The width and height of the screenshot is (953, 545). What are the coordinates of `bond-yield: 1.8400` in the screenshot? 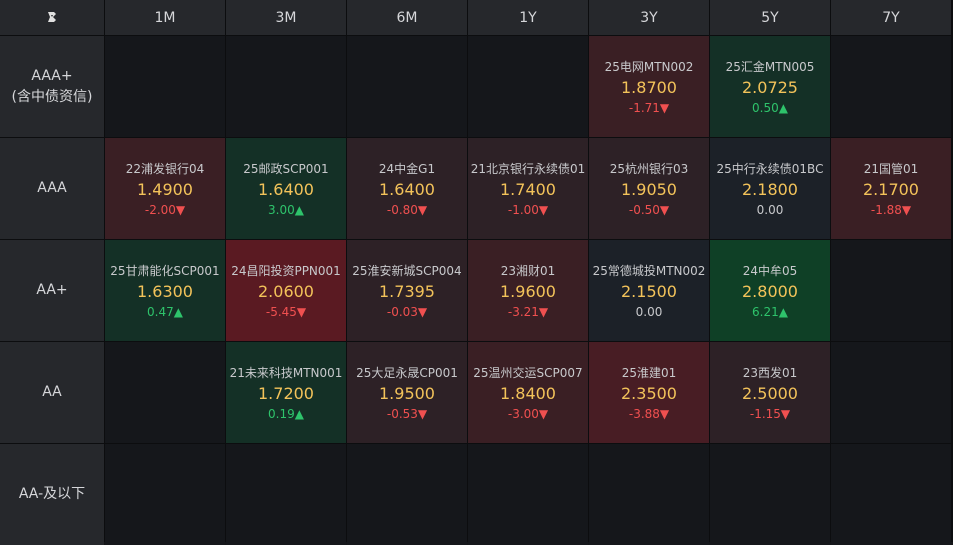 It's located at (528, 393).